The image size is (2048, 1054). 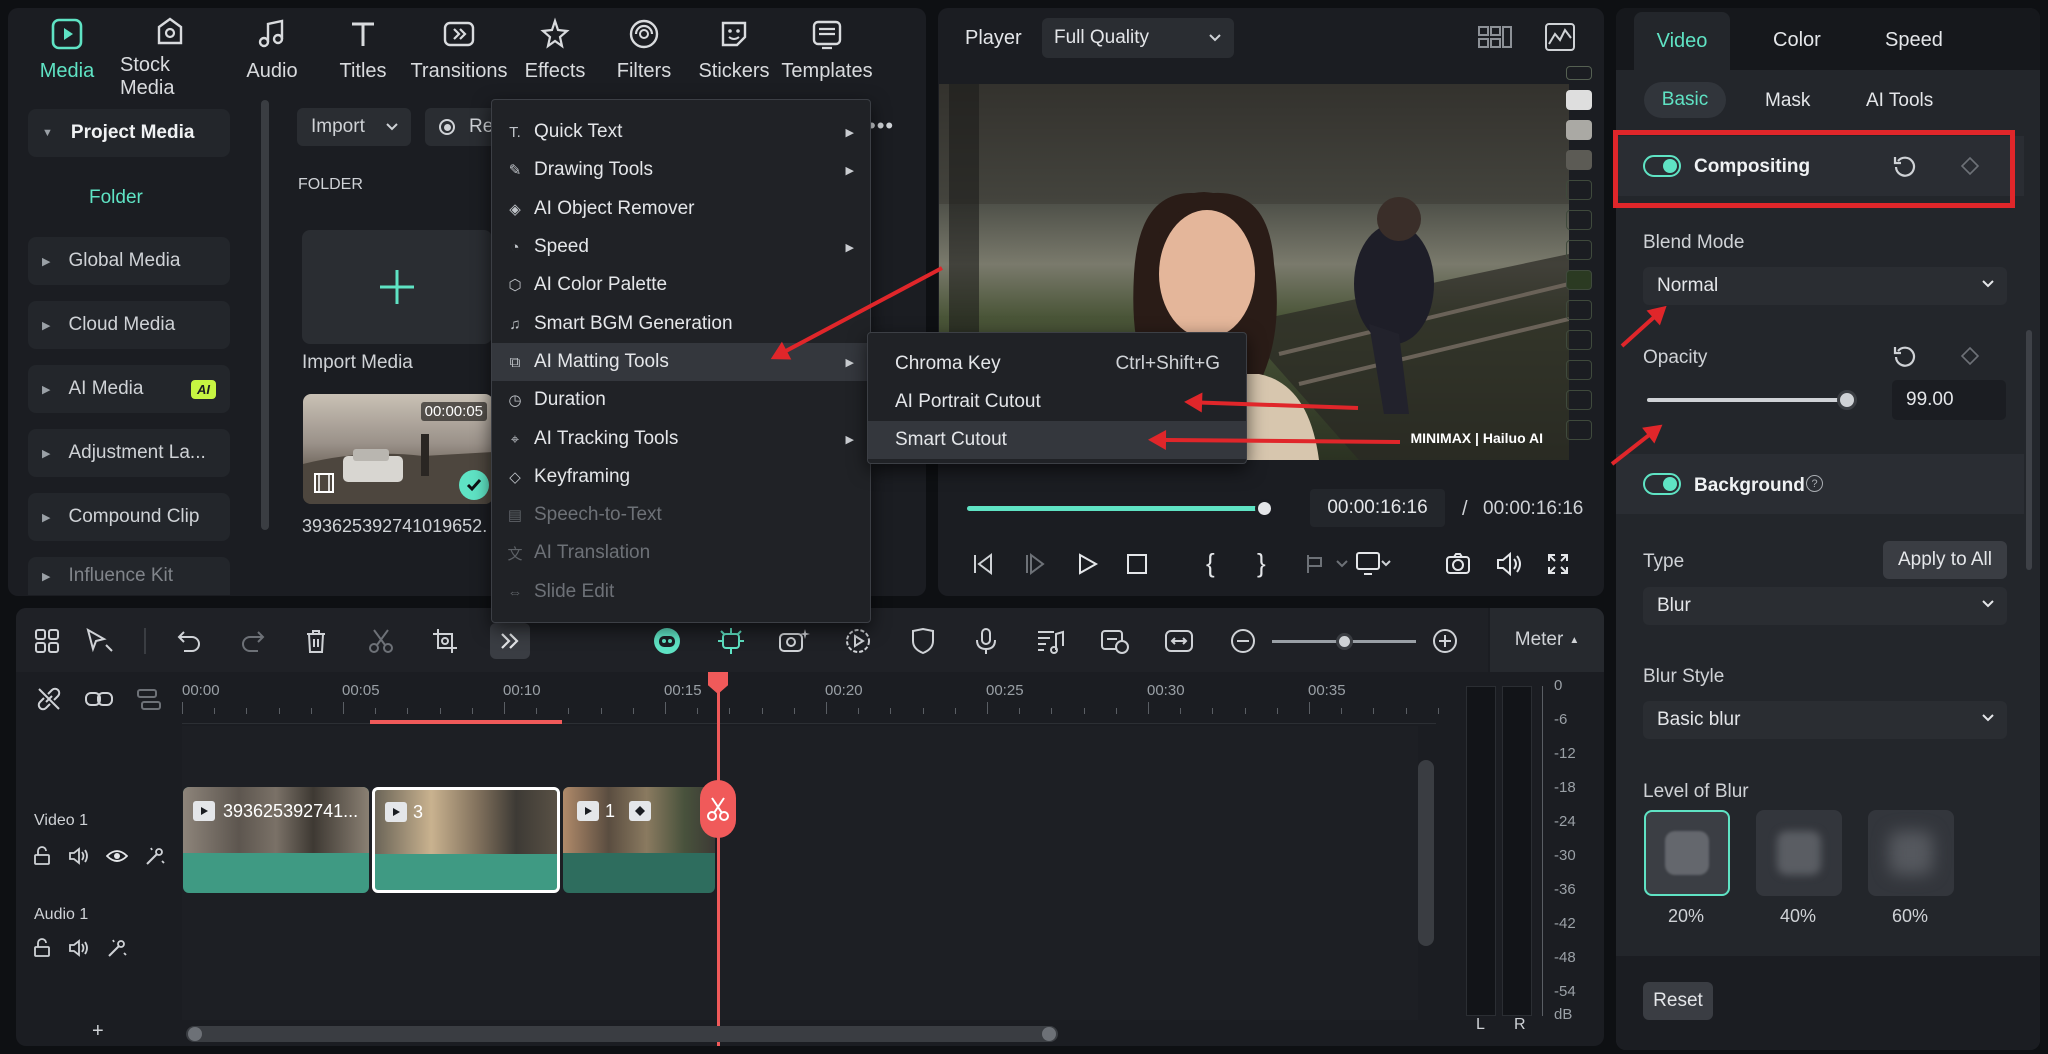 What do you see at coordinates (1050, 641) in the screenshot?
I see `audio-mixer-icon` at bounding box center [1050, 641].